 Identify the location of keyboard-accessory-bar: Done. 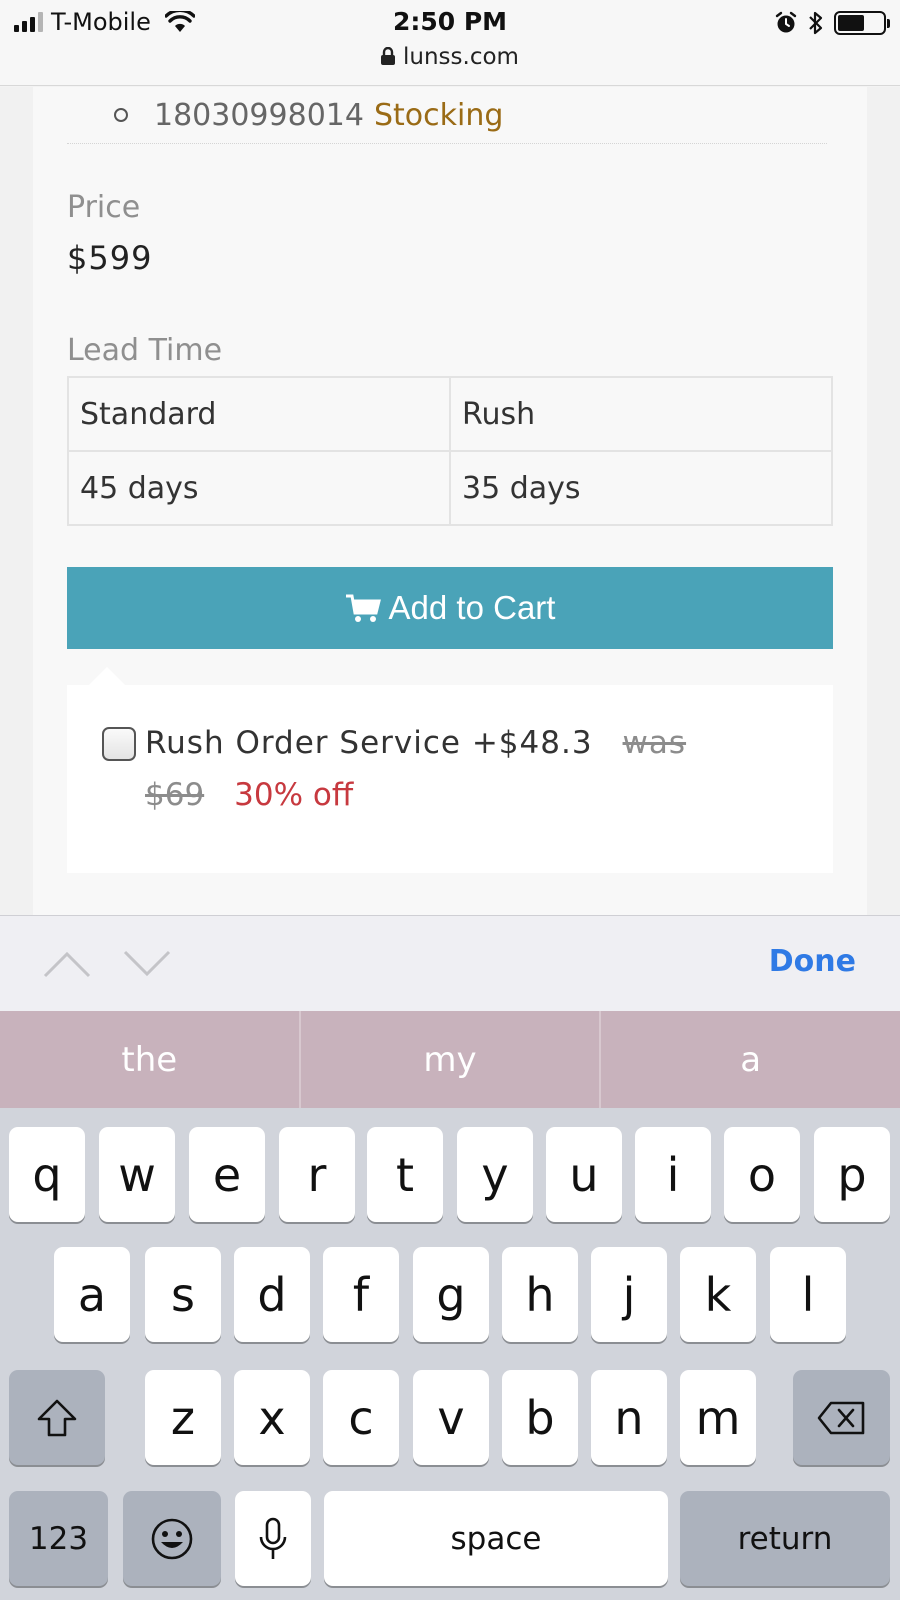
(450, 963).